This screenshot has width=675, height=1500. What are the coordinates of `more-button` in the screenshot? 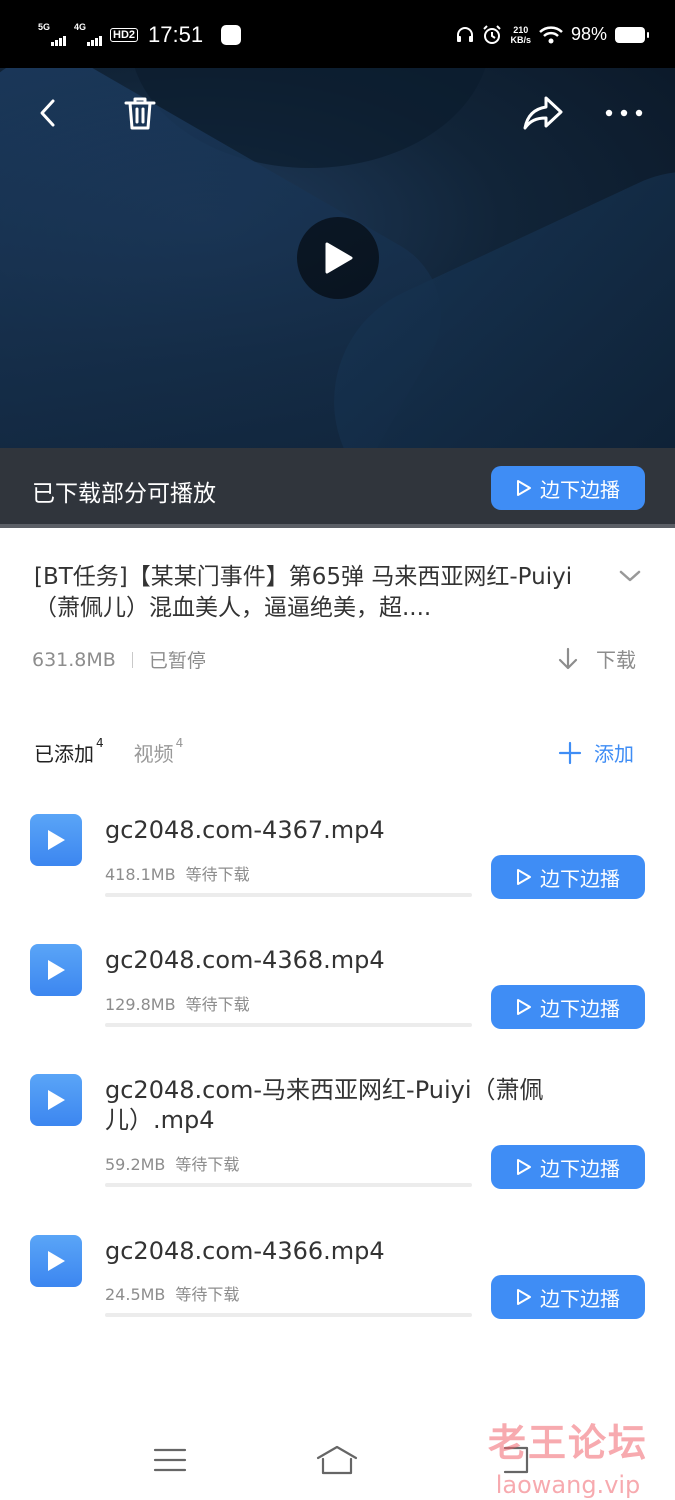 It's located at (624, 113).